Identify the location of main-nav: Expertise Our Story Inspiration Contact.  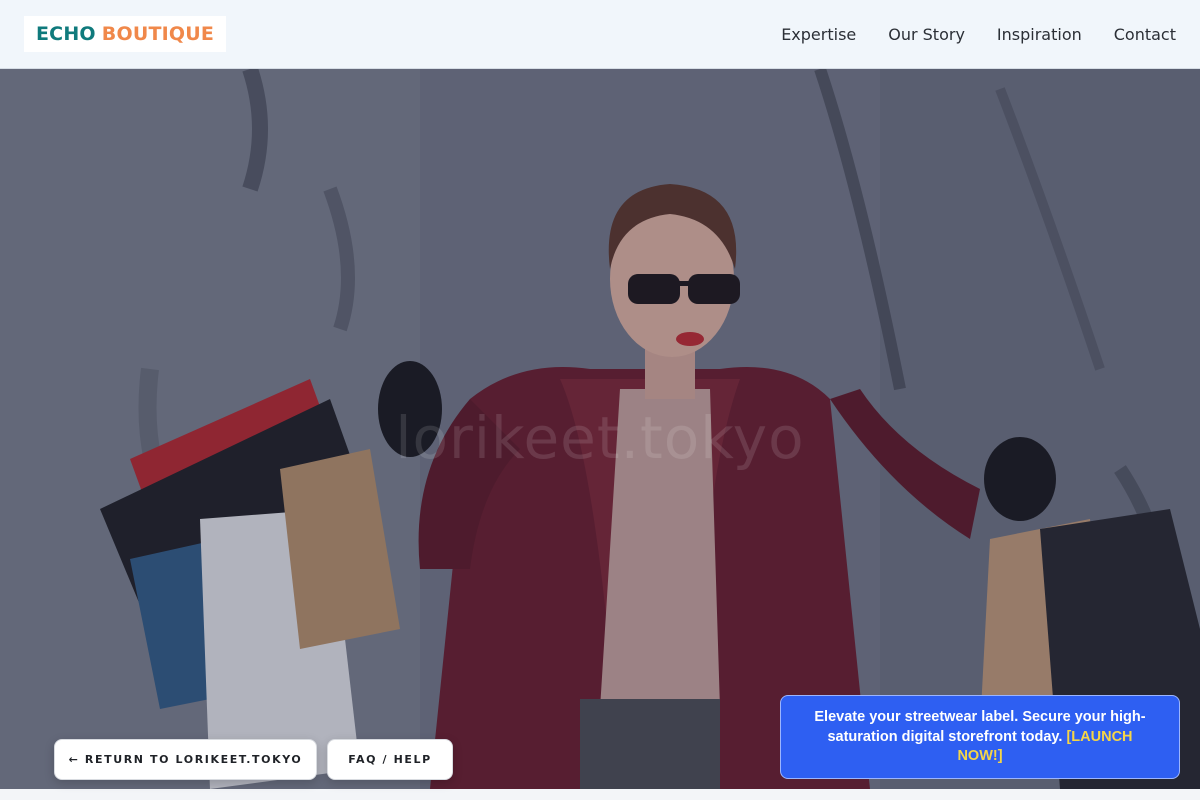
(978, 34).